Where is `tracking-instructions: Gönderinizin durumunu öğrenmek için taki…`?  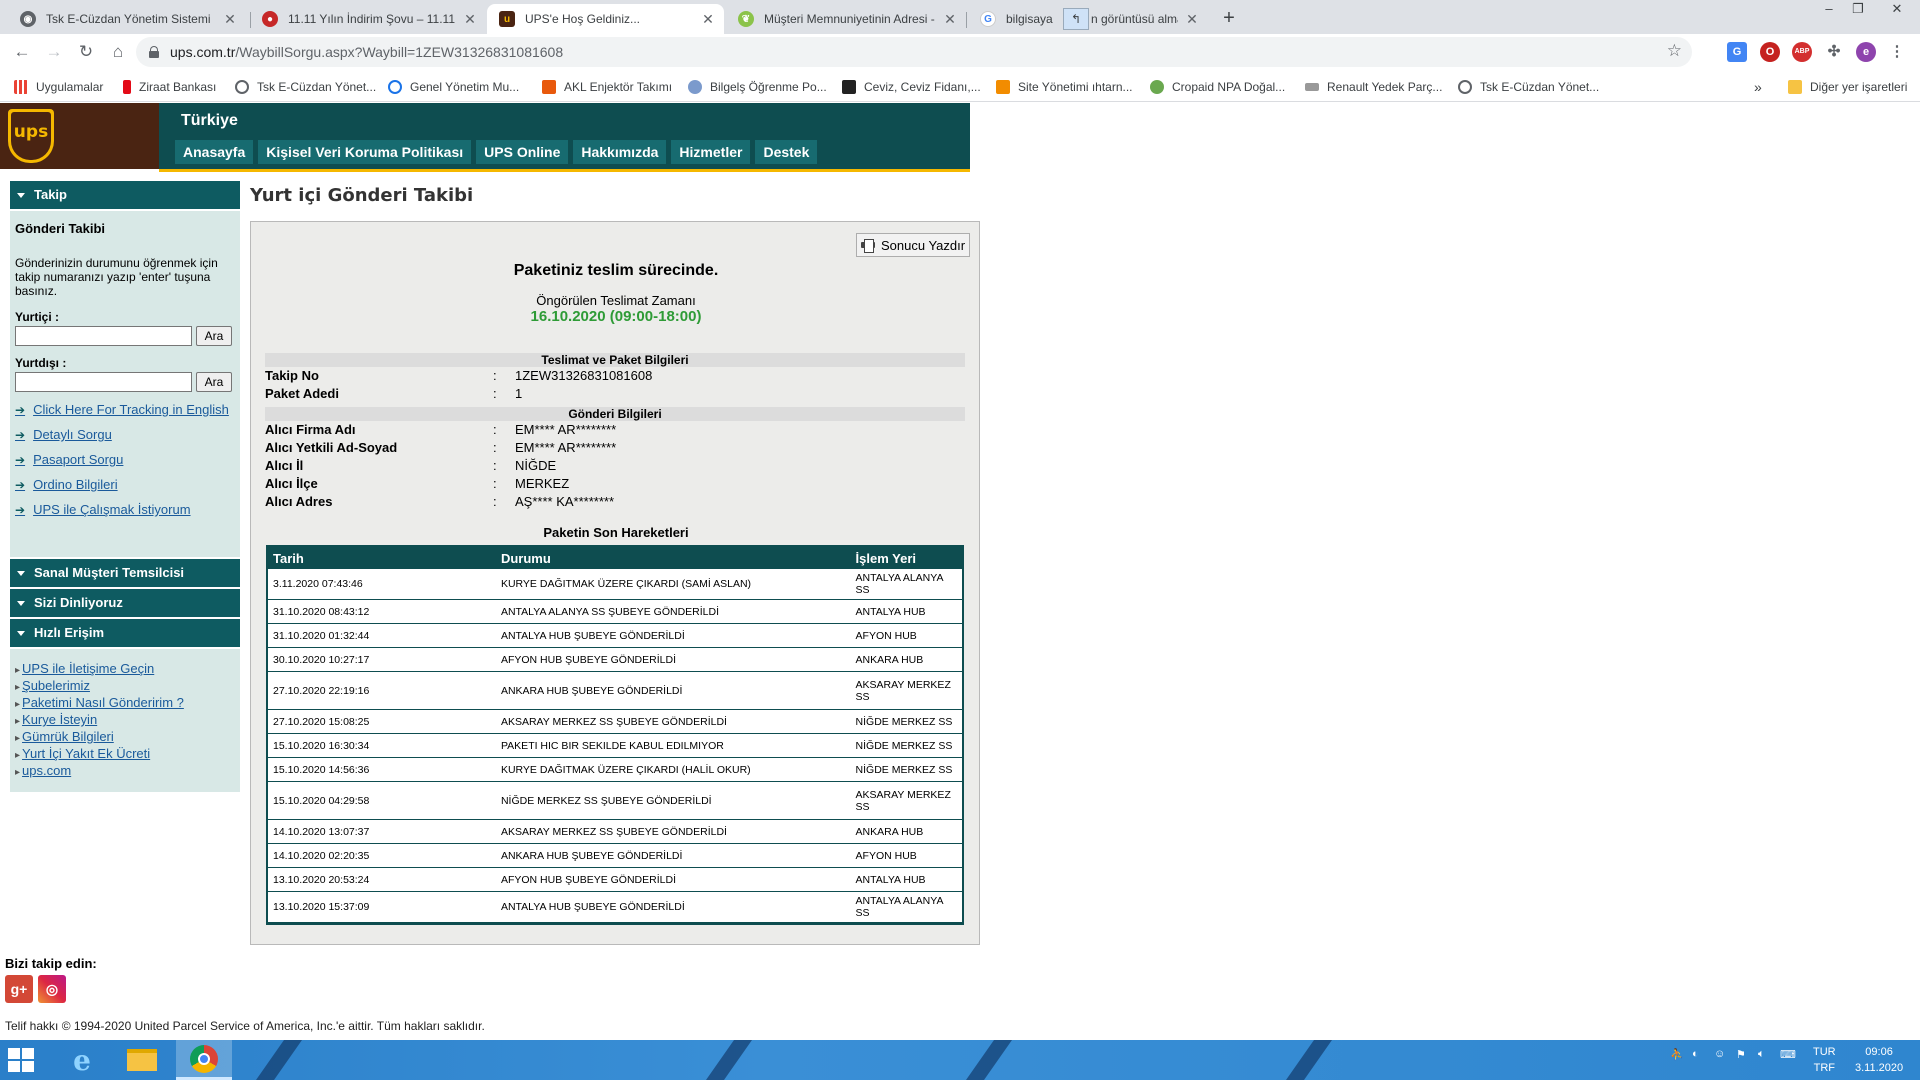 tracking-instructions: Gönderinizin durumunu öğrenmek için taki… is located at coordinates (116, 277).